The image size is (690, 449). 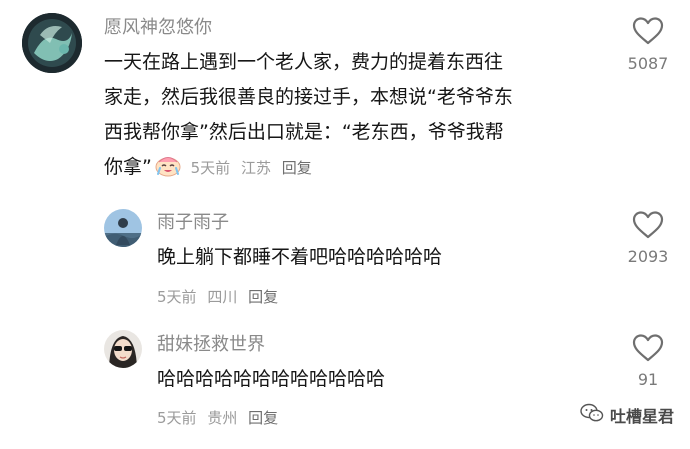 I want to click on comment-3-line-1: 哈哈哈哈哈哈哈哈哈哈哈哈, so click(x=271, y=379).